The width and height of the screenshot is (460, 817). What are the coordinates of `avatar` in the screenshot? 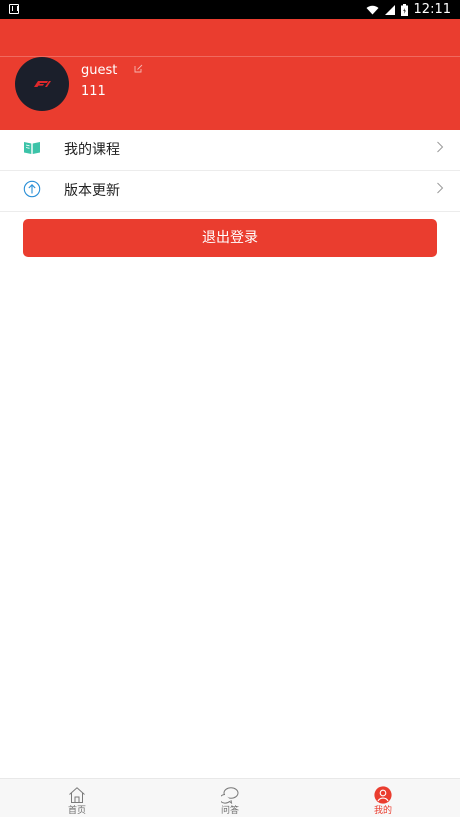 It's located at (42, 84).